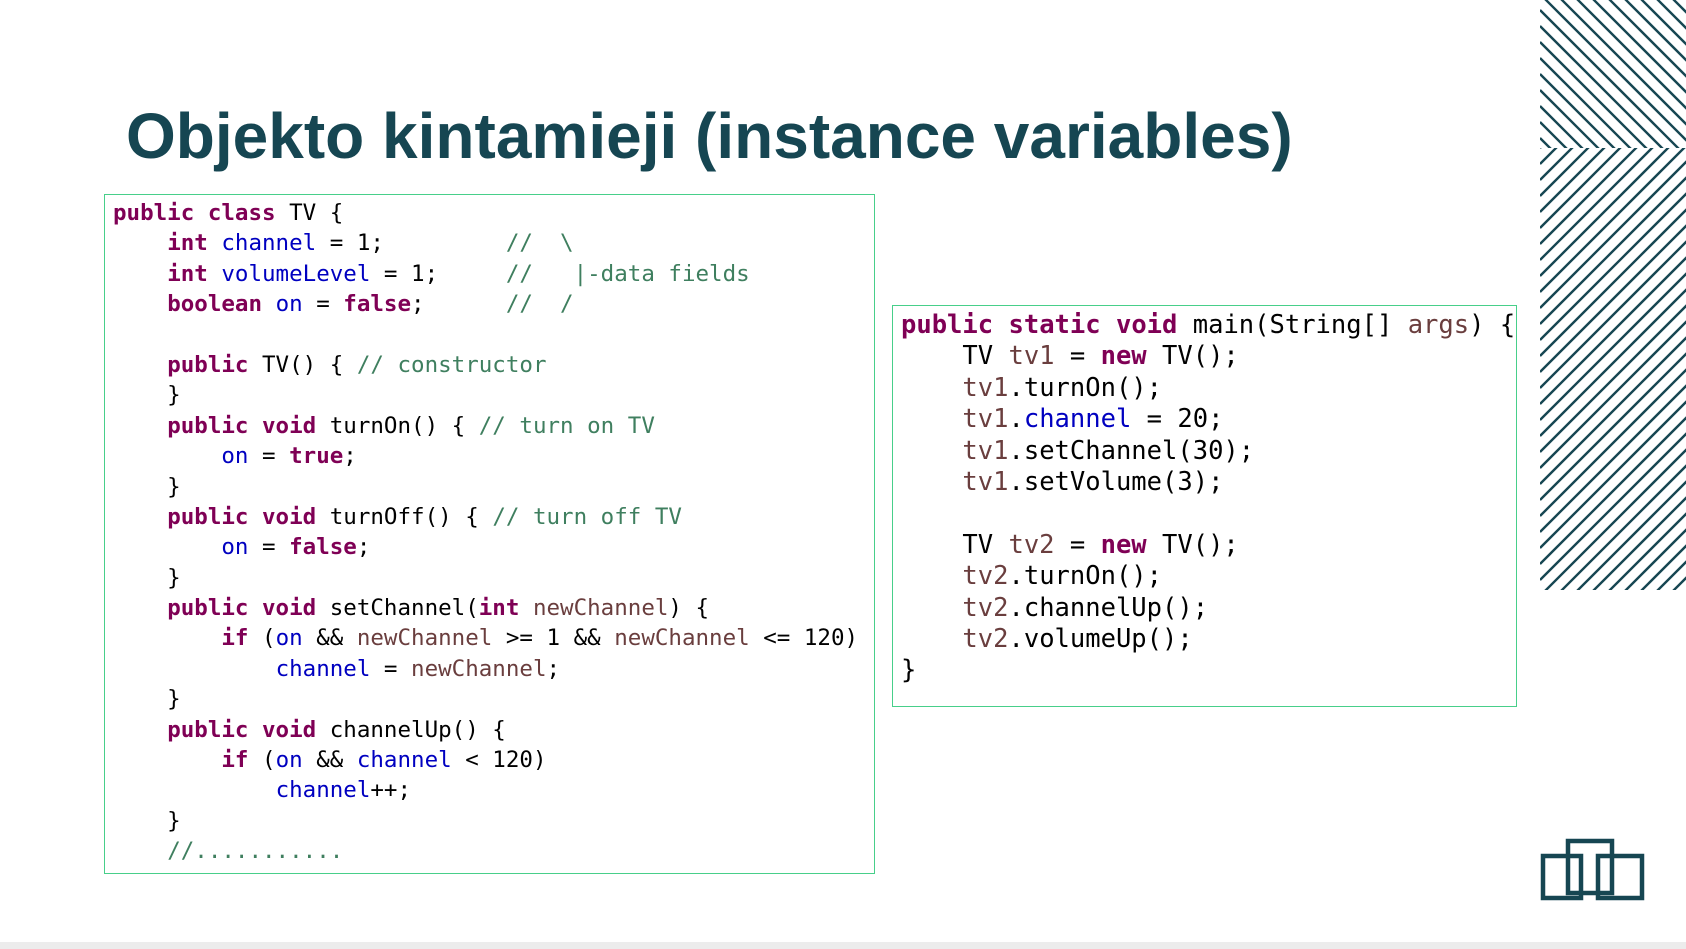 Image resolution: width=1686 pixels, height=949 pixels. Describe the element at coordinates (1208, 388) in the screenshot. I see `code-line: tv1.turnOn();` at that location.